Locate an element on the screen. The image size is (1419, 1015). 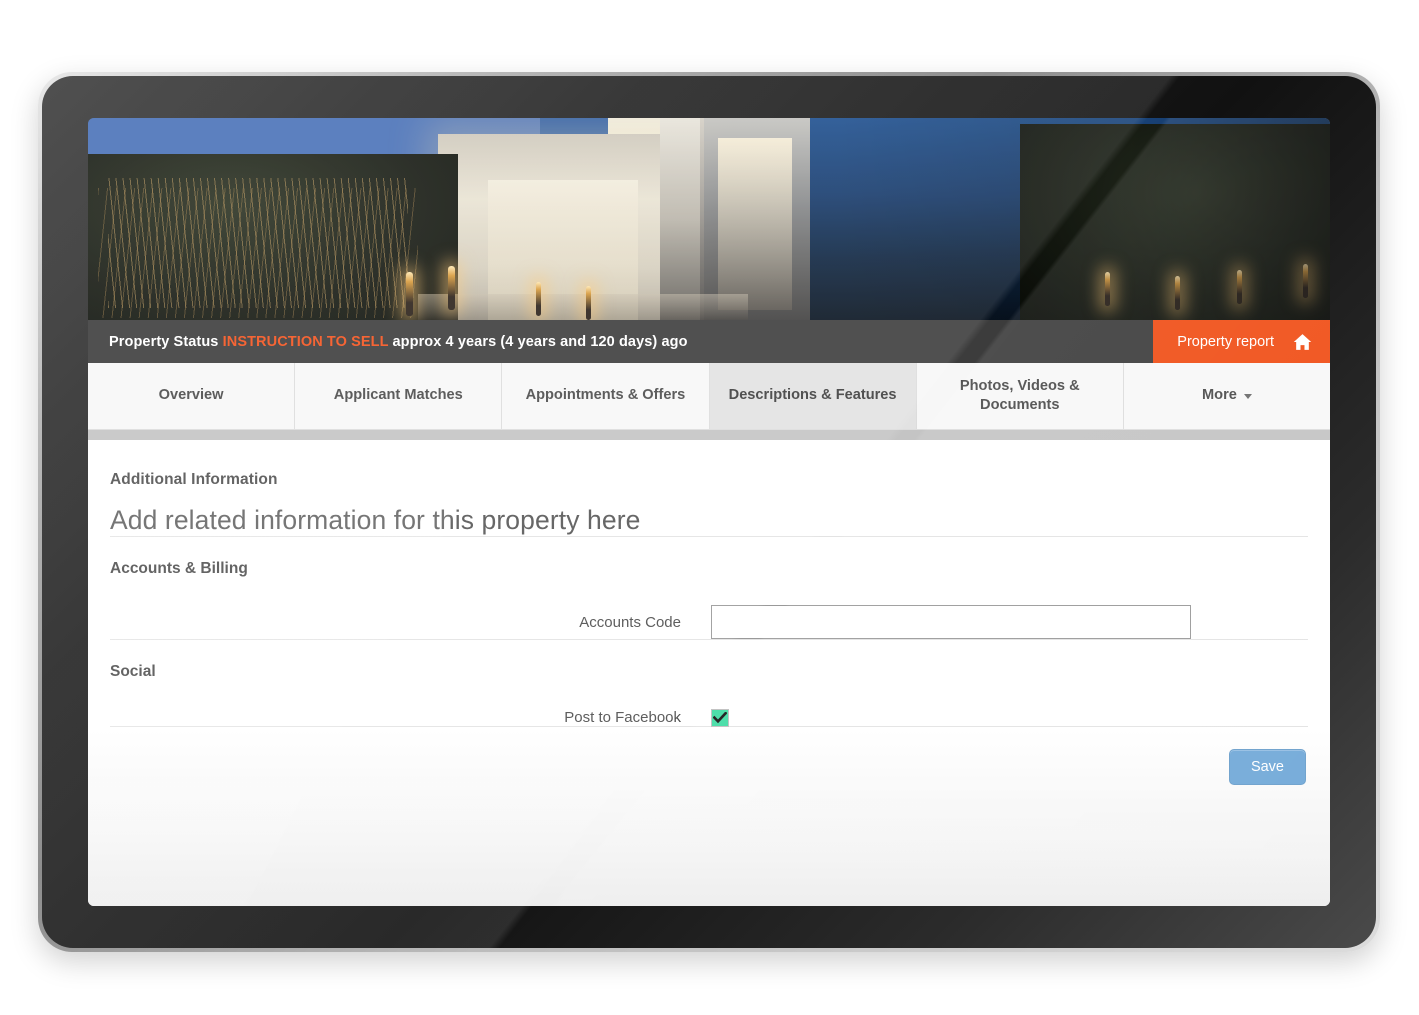
tab-appointments-offers: Appointments & Offers is located at coordinates (606, 396).